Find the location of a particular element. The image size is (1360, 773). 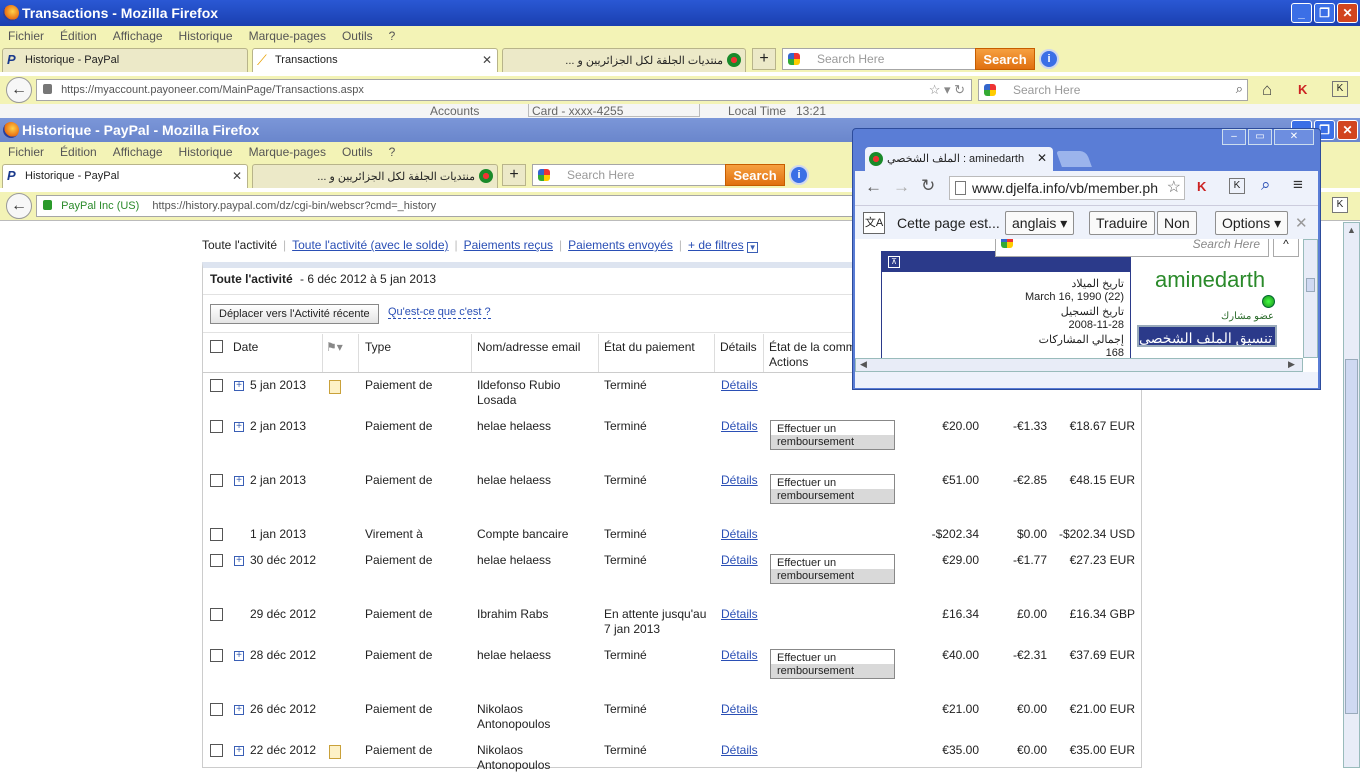

chrome-tab: الملف الشخصي : aminedarth ✕ is located at coordinates (959, 159).